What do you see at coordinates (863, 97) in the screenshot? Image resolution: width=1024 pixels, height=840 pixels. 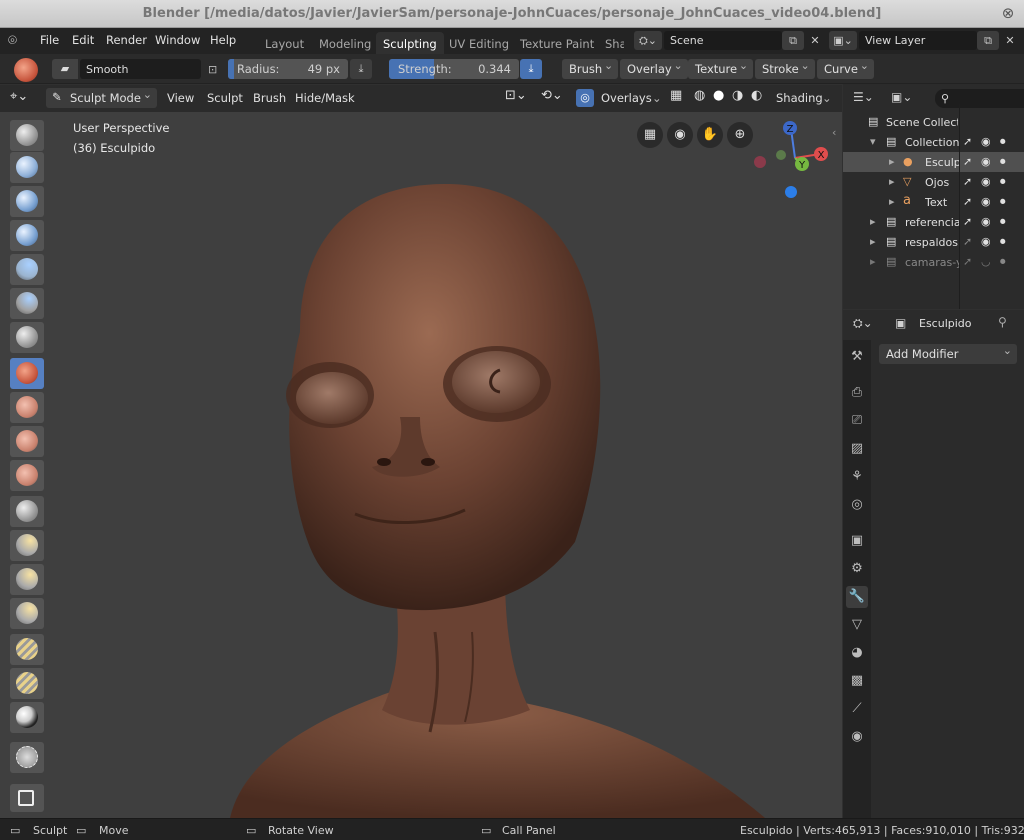 I see `outliner-editor-type-icon: ☰⌄` at bounding box center [863, 97].